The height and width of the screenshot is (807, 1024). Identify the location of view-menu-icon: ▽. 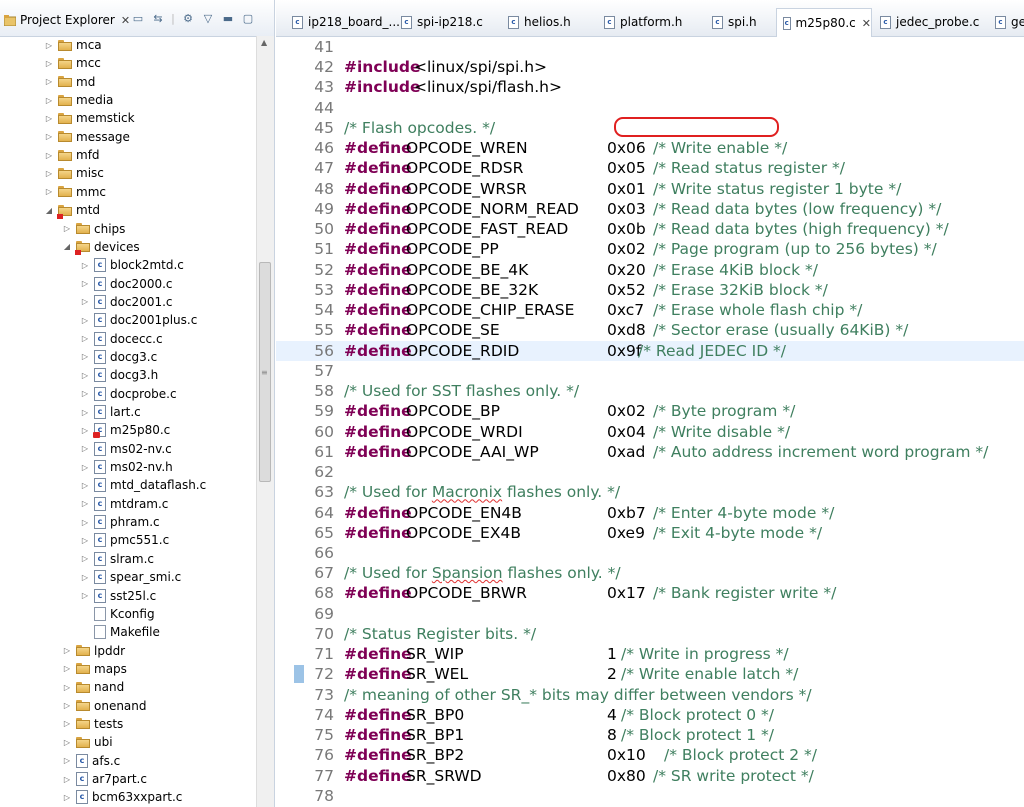
(208, 19).